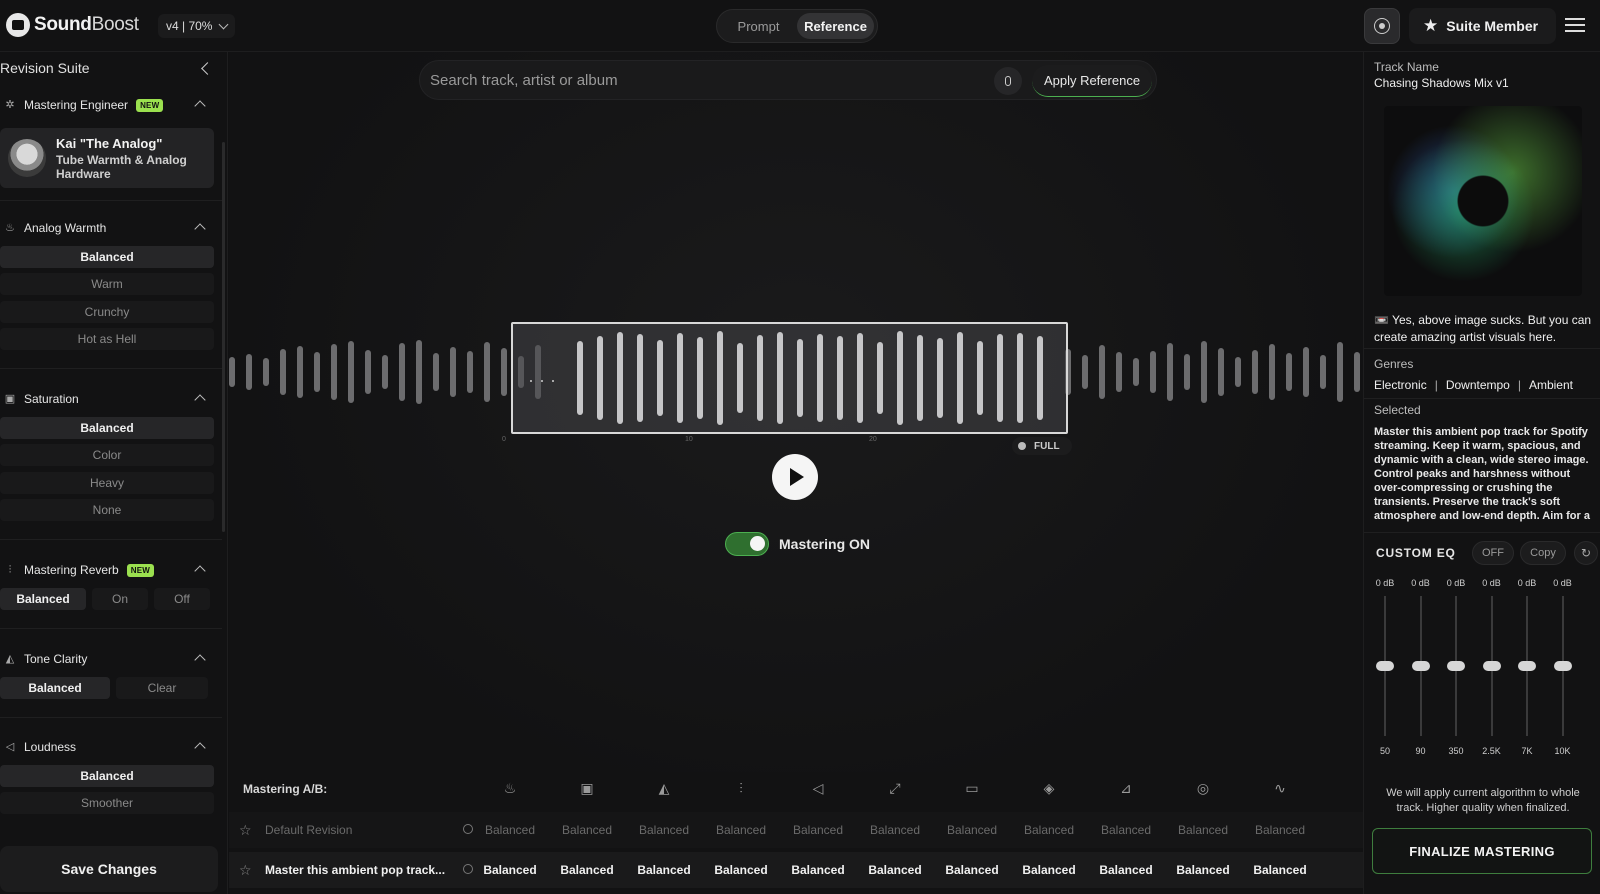 This screenshot has height=894, width=1600. Describe the element at coordinates (10, 747) in the screenshot. I see `speaker-icon: ◁` at that location.